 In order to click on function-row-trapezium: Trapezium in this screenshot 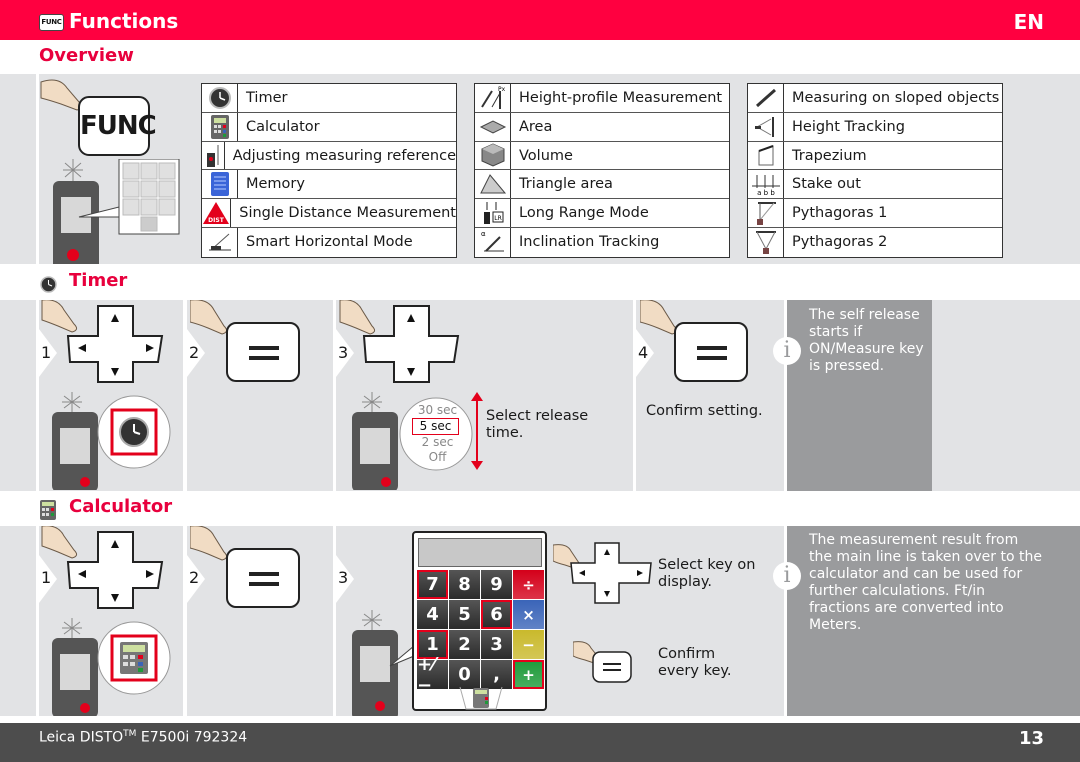, I will do `click(875, 156)`.